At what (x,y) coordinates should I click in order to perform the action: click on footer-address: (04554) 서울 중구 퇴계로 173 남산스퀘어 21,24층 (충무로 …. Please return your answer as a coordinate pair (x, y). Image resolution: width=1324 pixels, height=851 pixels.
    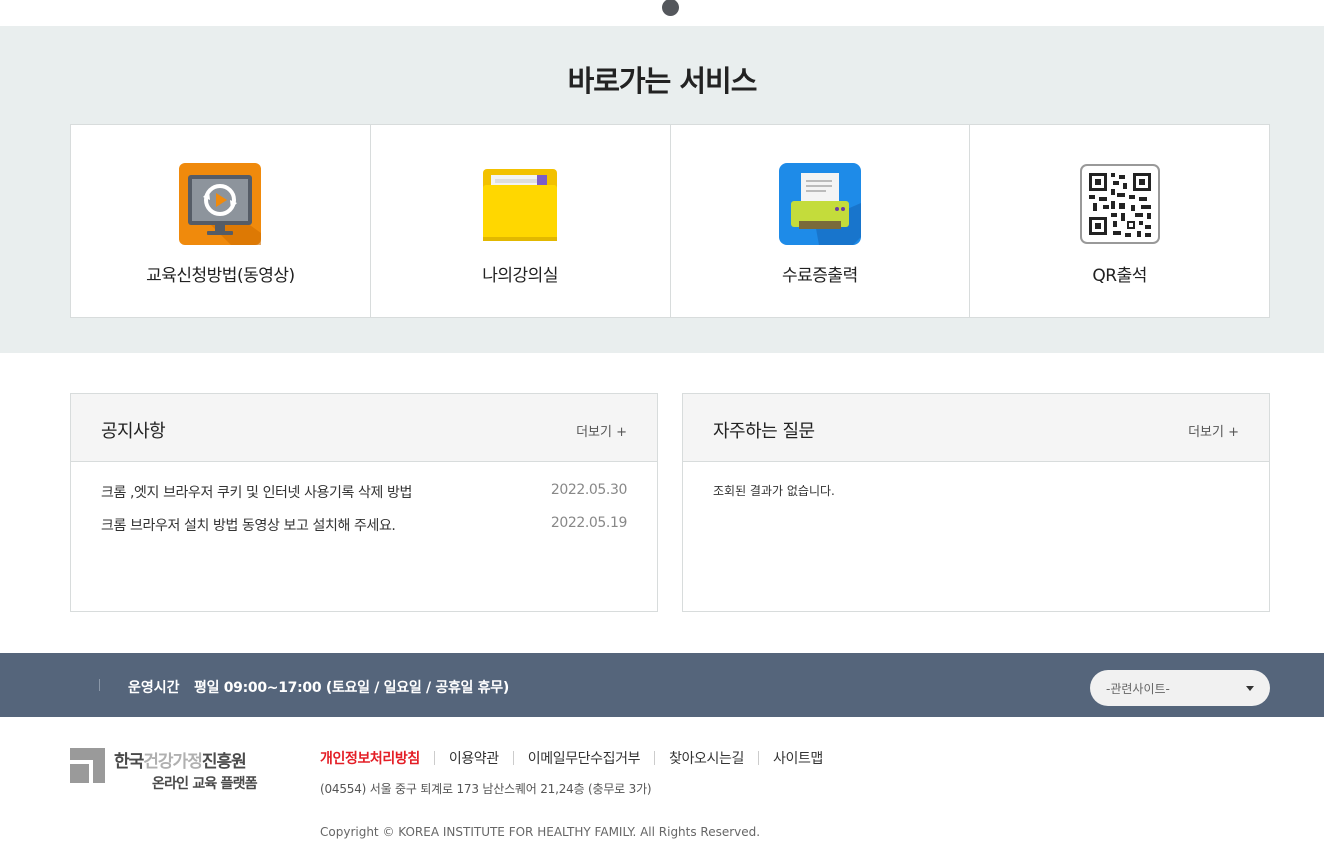
    Looking at the image, I should click on (486, 789).